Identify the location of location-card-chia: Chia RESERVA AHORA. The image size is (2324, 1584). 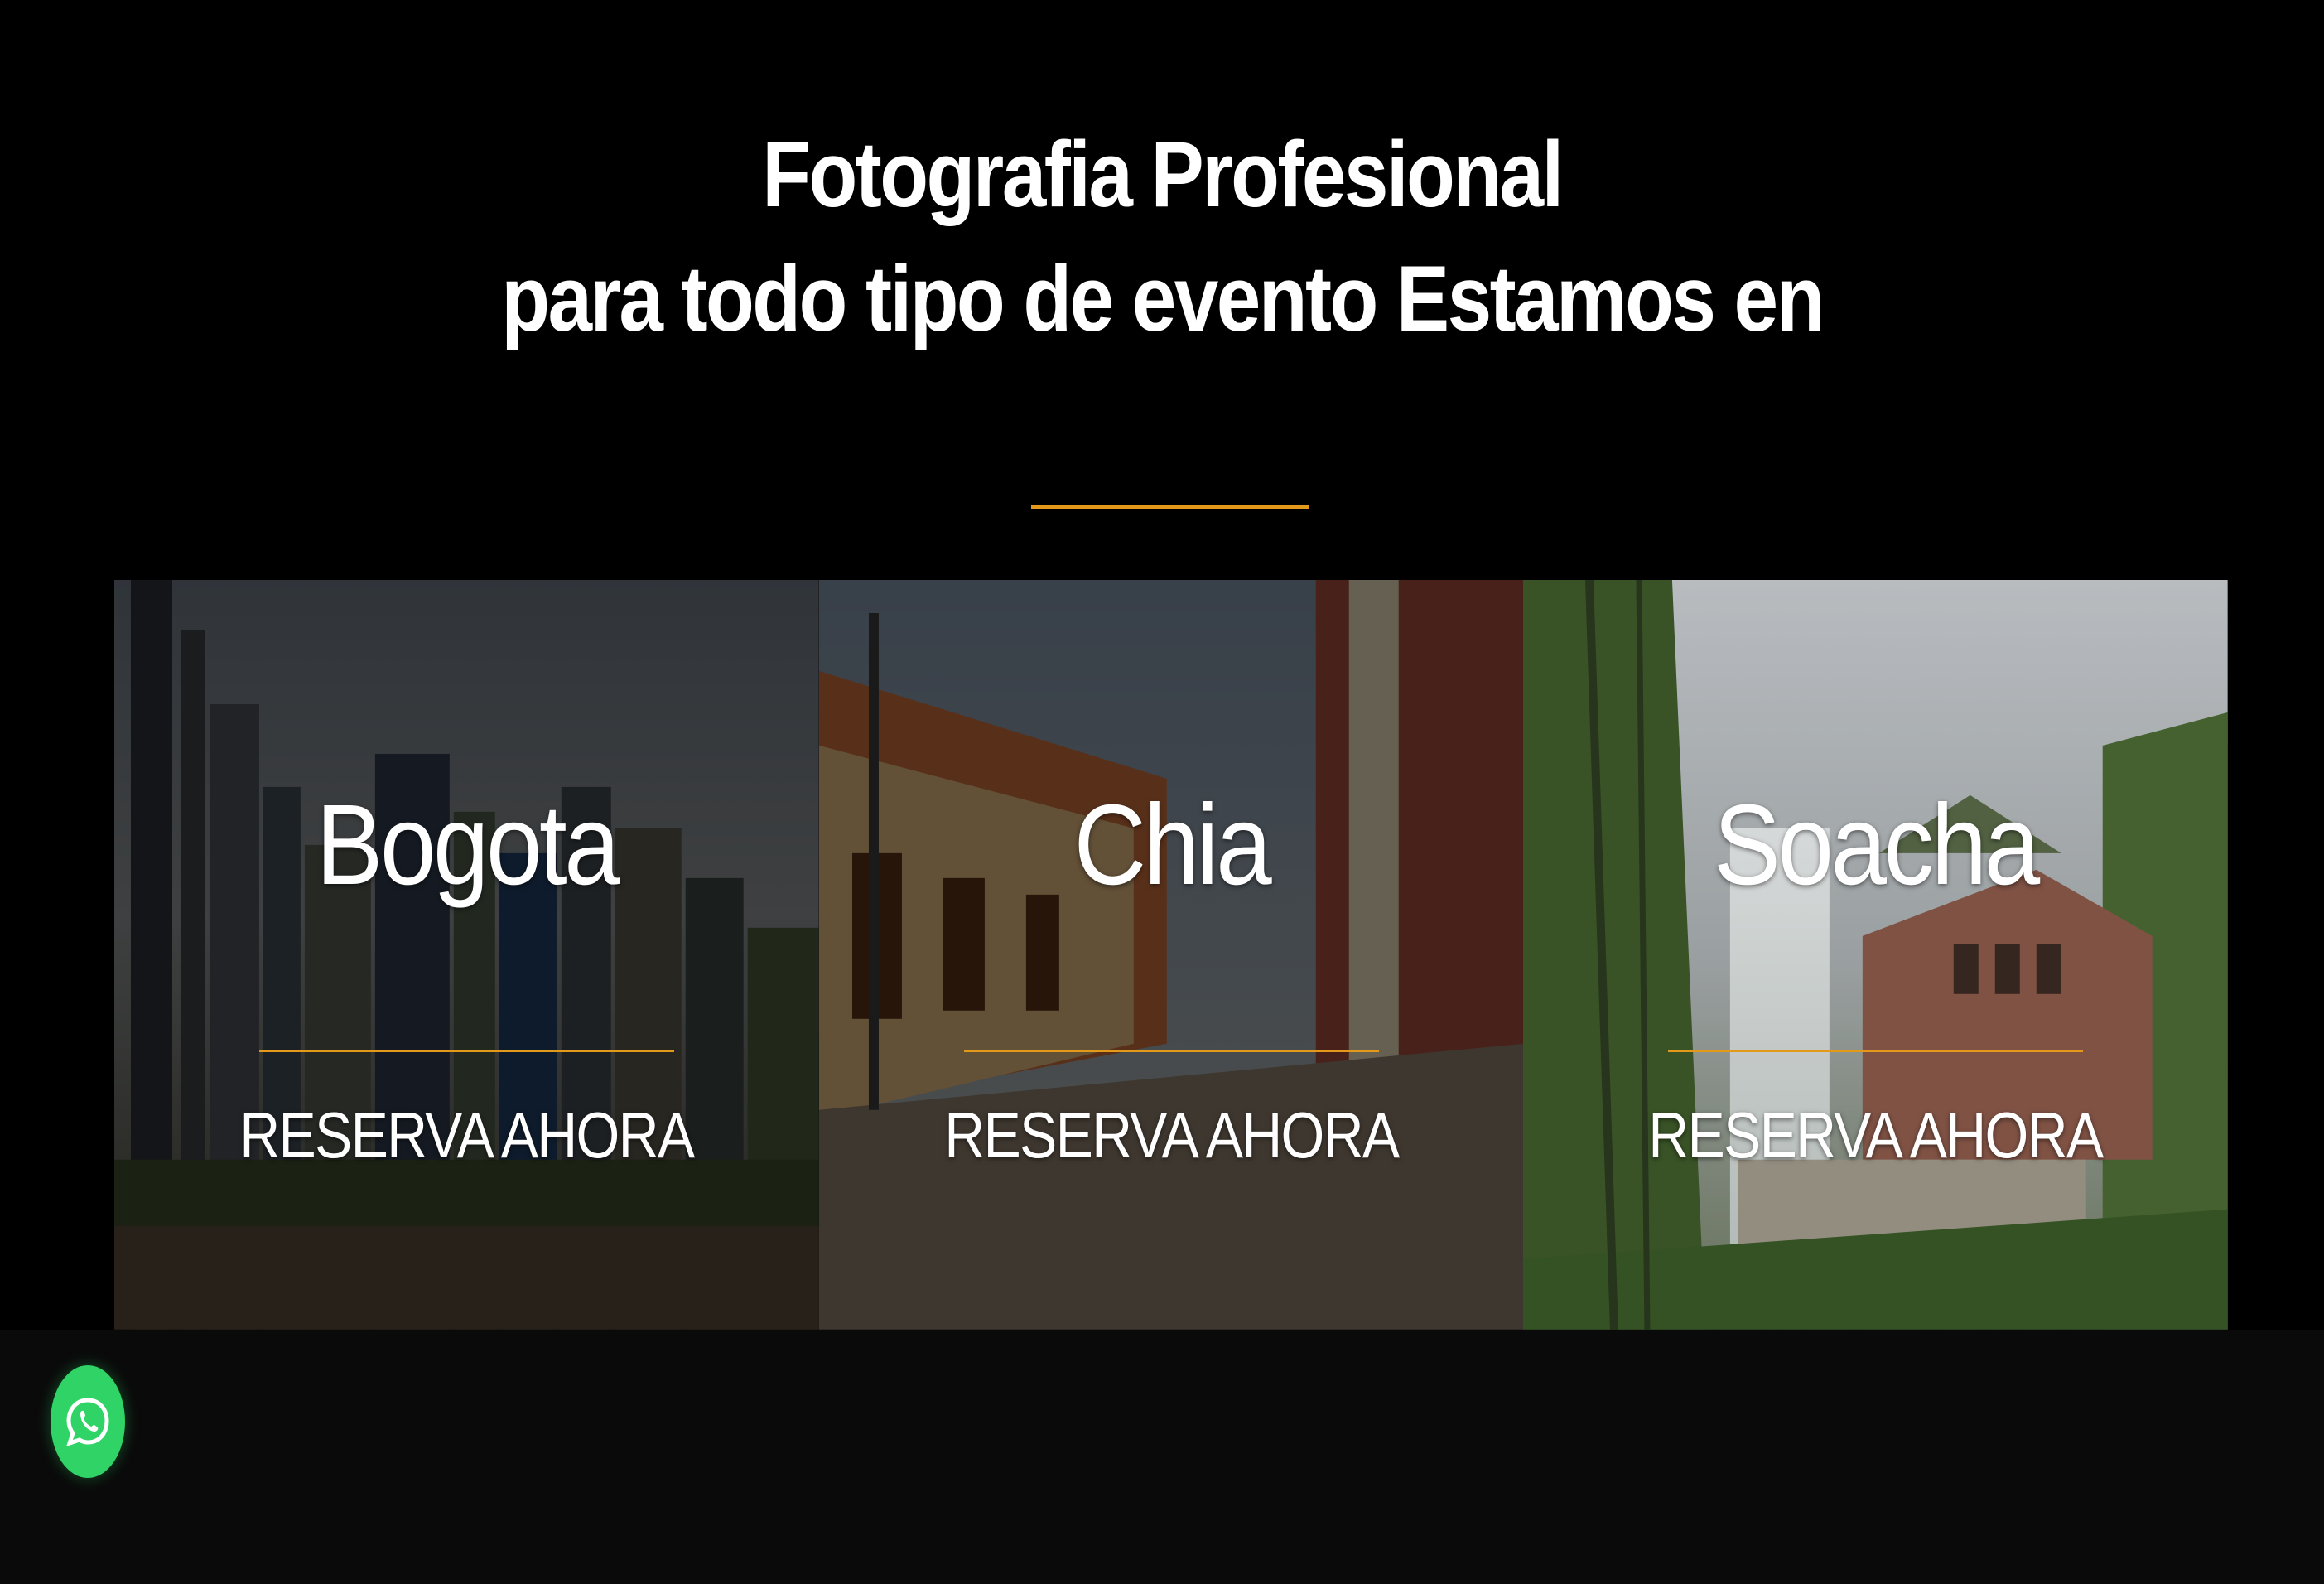
(1171, 955).